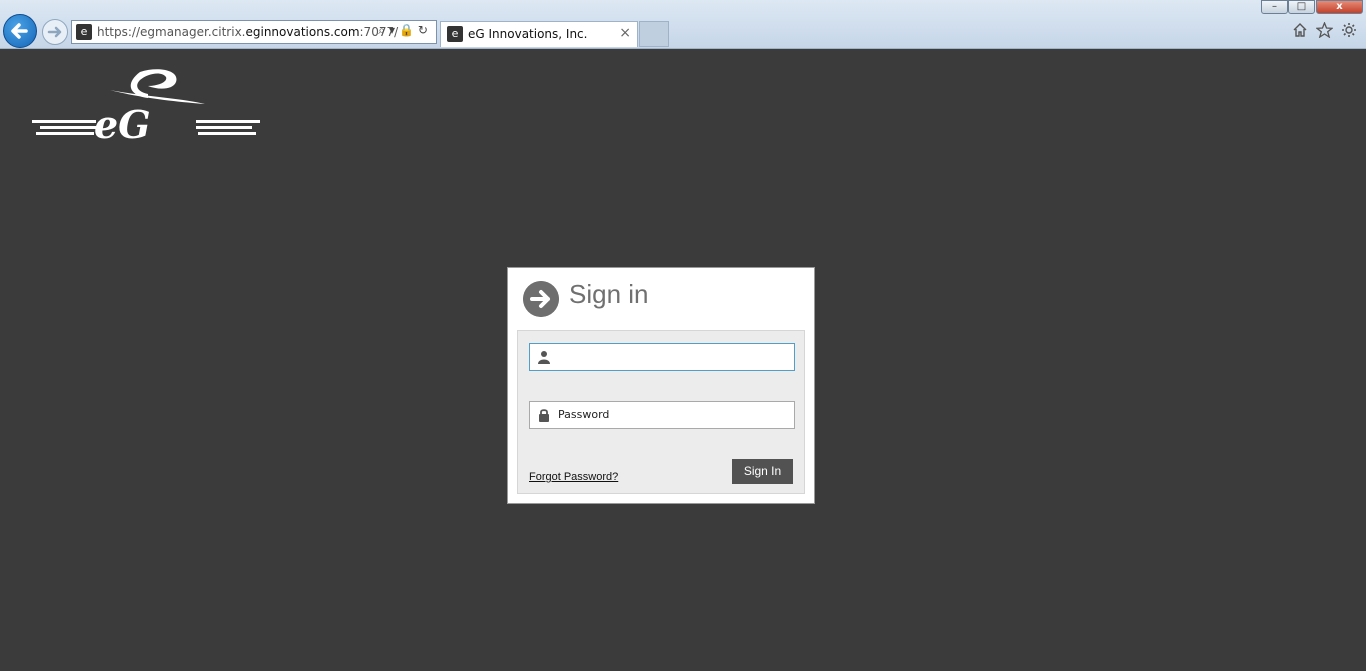 The image size is (1366, 671). I want to click on maximize-button: □, so click(1301, 7).